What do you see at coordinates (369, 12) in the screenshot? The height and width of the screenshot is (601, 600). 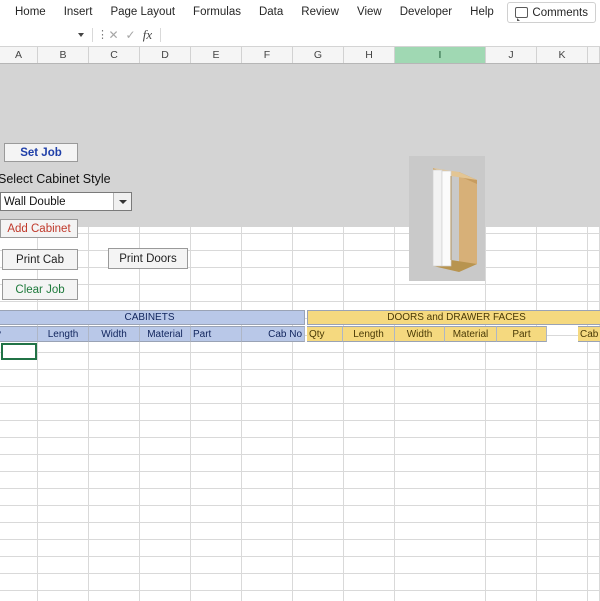 I see `tab-view: View` at bounding box center [369, 12].